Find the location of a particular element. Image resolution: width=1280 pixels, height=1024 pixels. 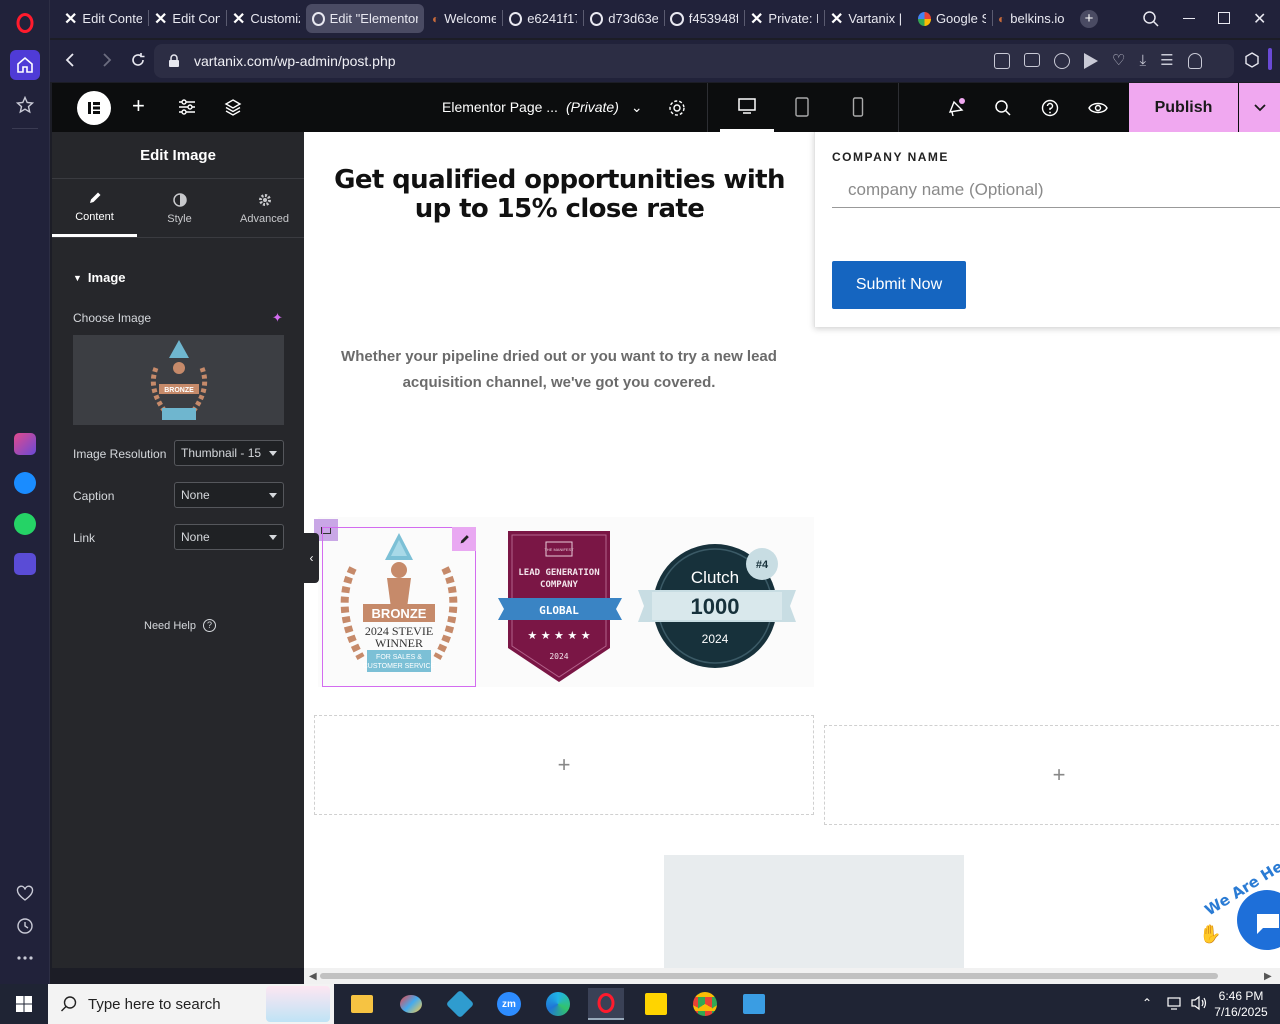

paint-icon is located at coordinates (411, 1004).